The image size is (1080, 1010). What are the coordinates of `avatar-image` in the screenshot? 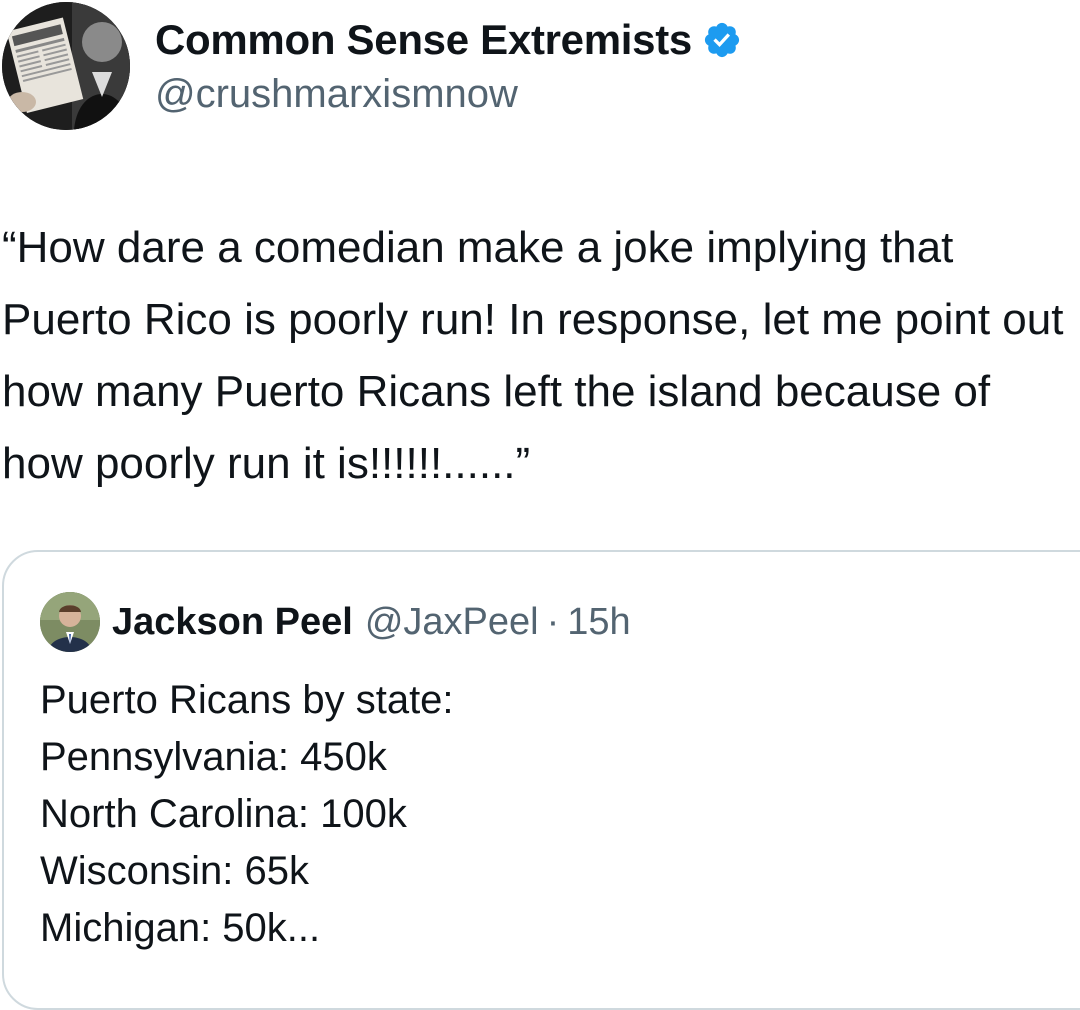 It's located at (66, 66).